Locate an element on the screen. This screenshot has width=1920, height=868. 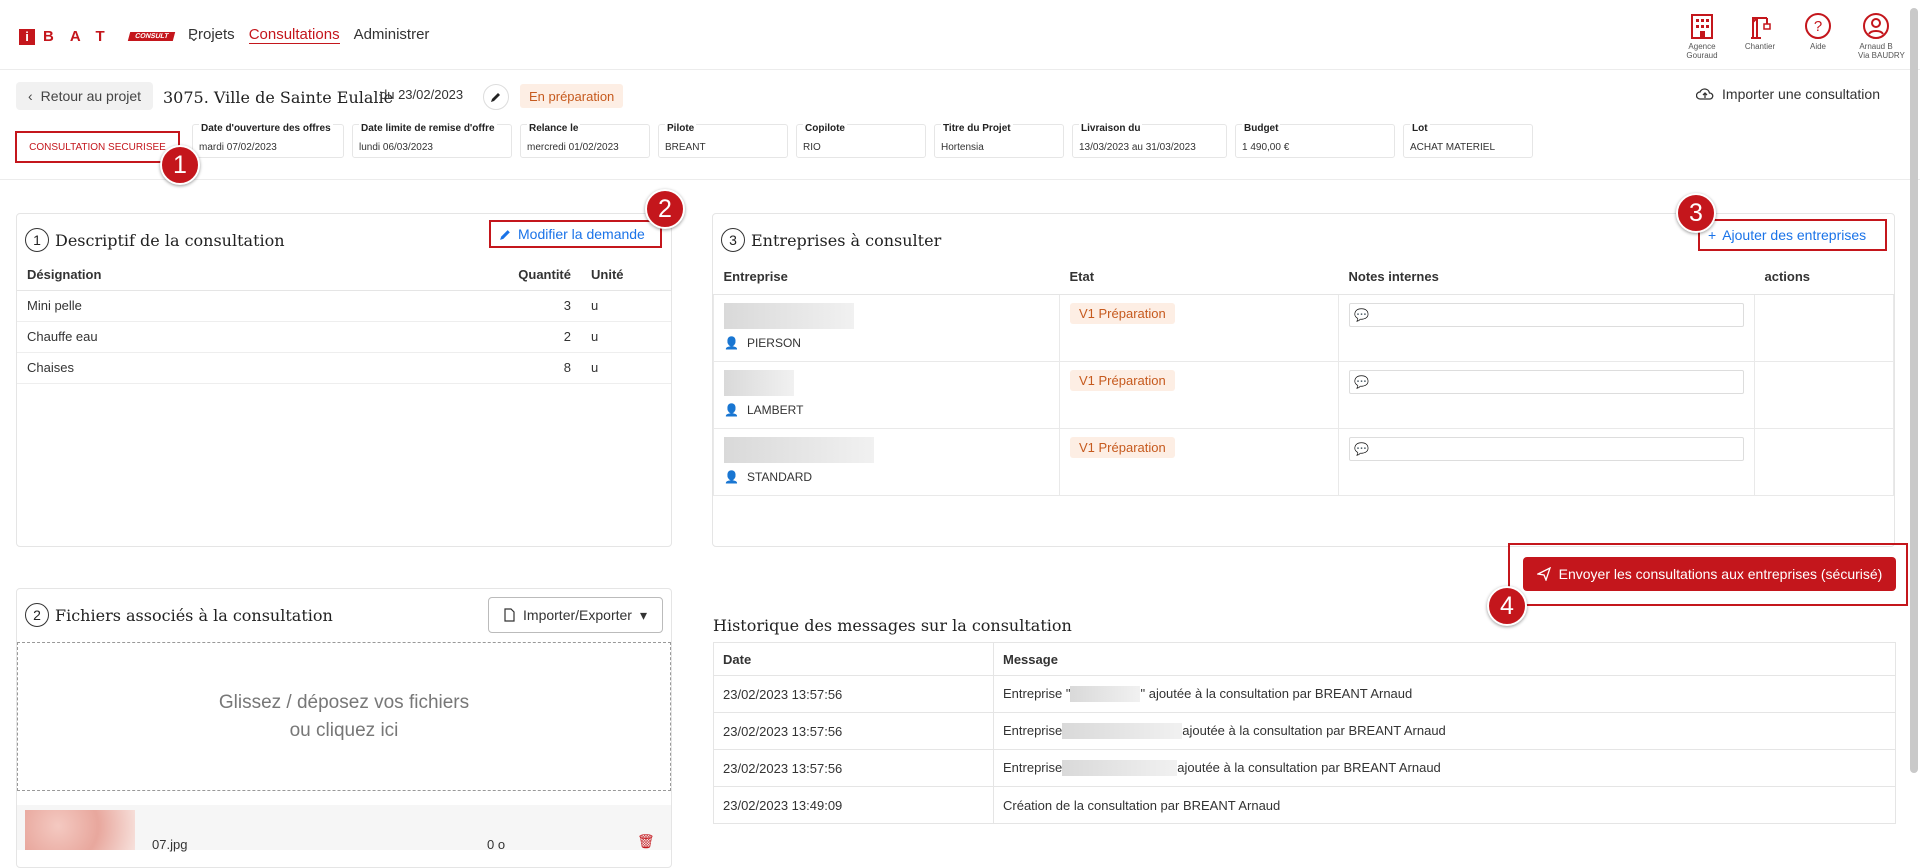
page-scrollbar is located at coordinates (1914, 390).